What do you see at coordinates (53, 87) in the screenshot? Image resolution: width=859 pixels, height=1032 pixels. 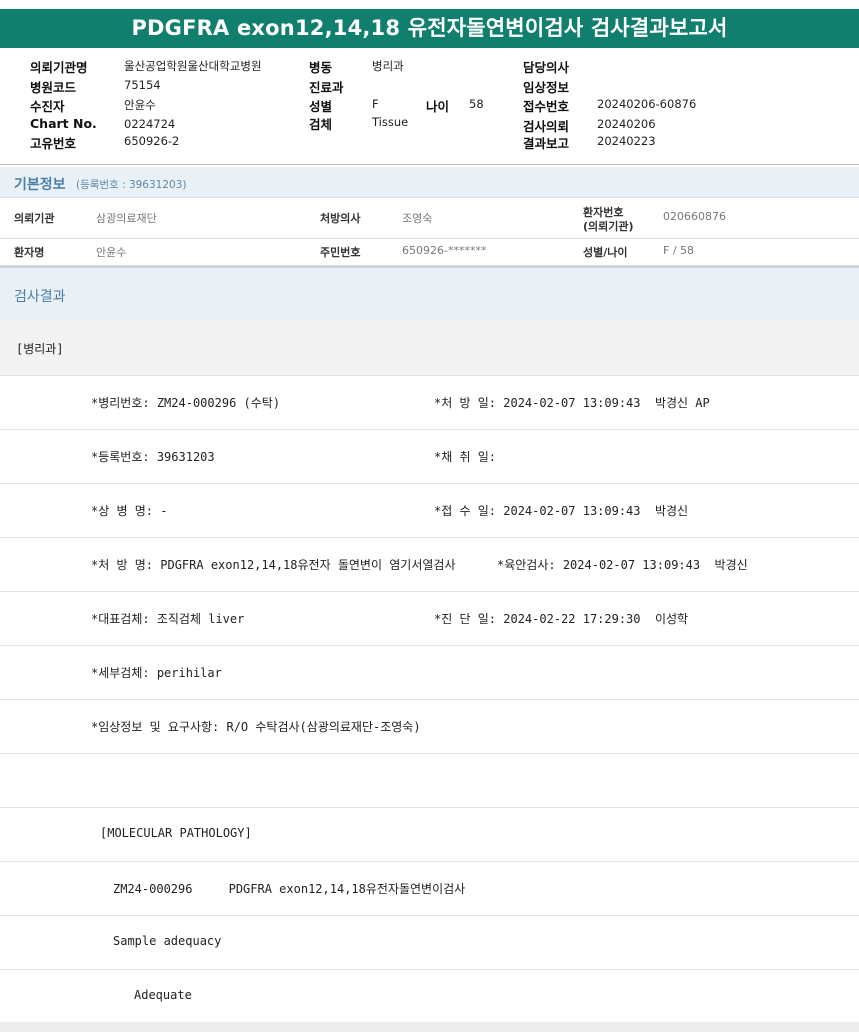 I see `header-label-hospital-code: 병원코드` at bounding box center [53, 87].